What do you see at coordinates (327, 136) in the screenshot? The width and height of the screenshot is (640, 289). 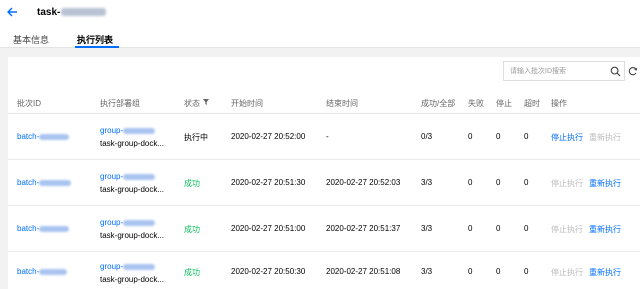 I see `end-time: -` at bounding box center [327, 136].